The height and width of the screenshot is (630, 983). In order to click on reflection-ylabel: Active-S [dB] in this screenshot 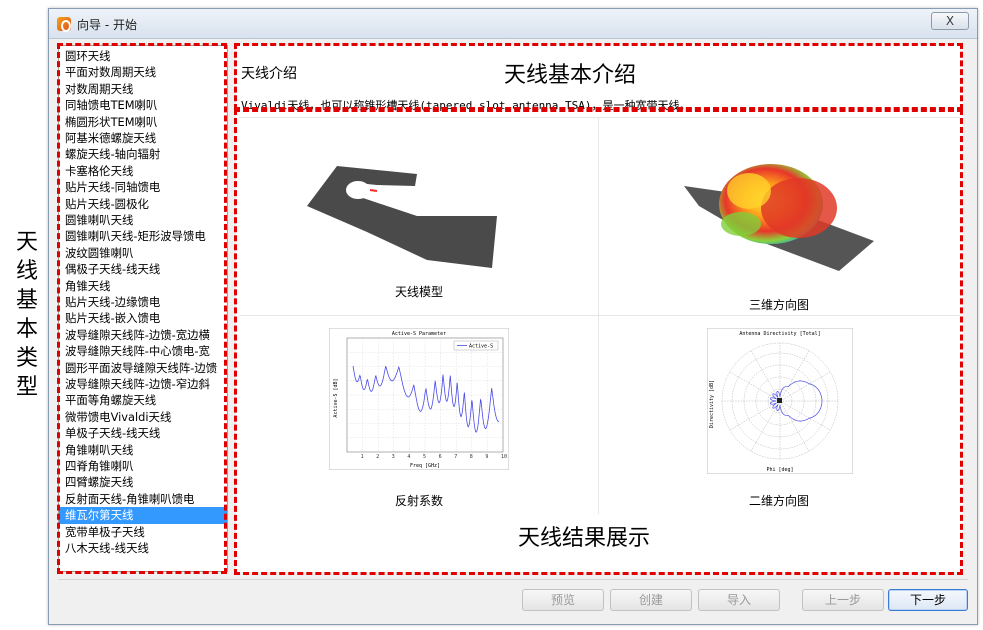, I will do `click(336, 397)`.